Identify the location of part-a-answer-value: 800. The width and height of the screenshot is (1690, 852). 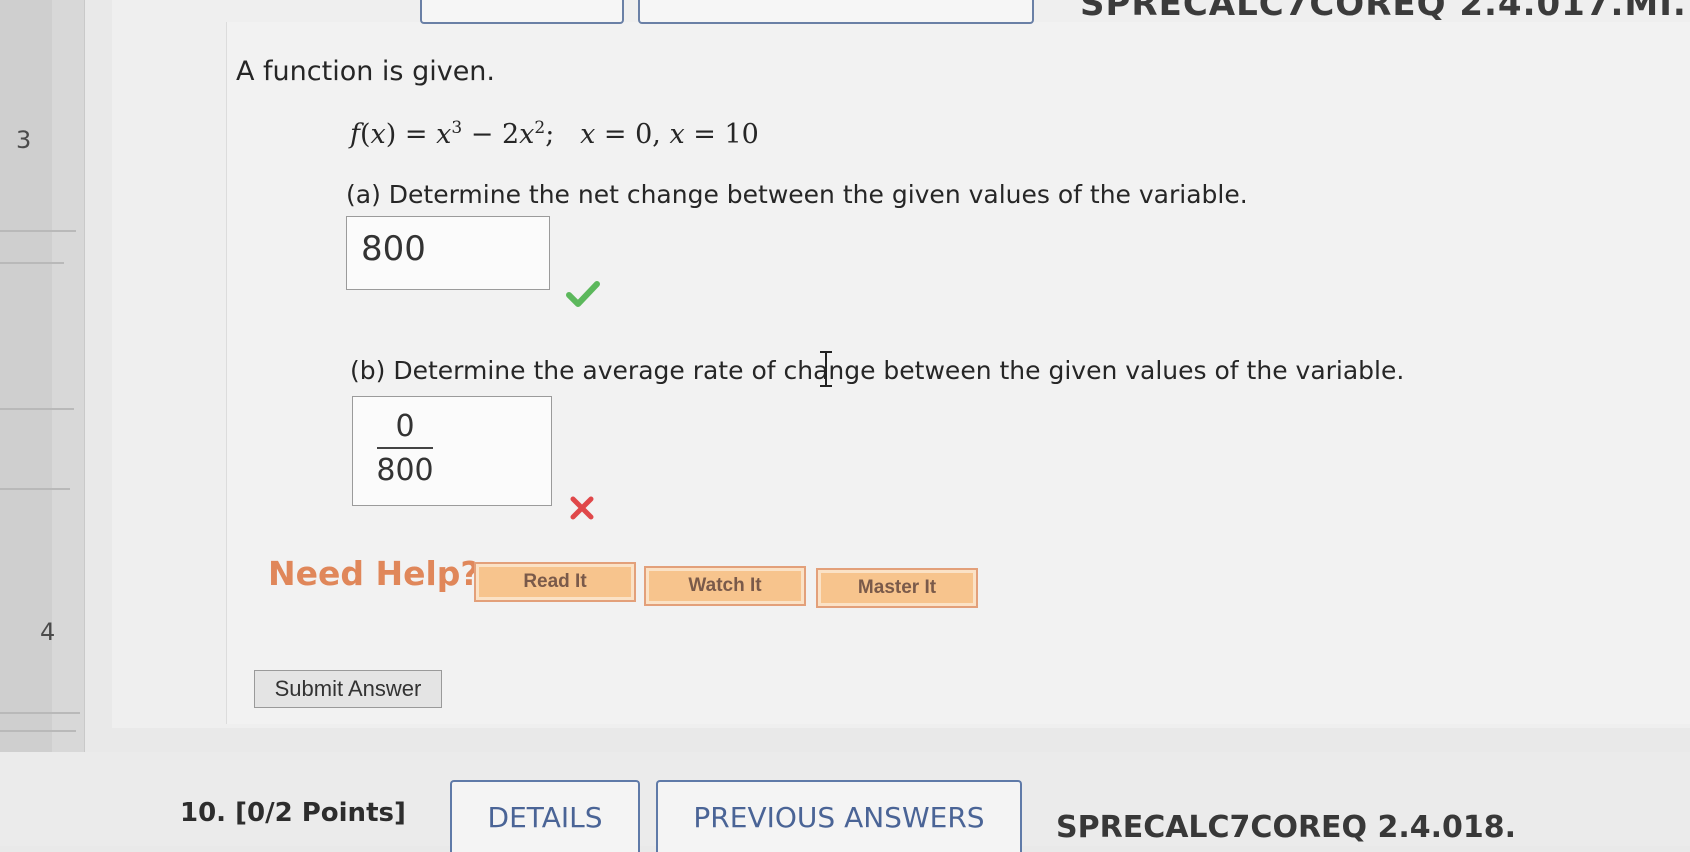
(393, 249).